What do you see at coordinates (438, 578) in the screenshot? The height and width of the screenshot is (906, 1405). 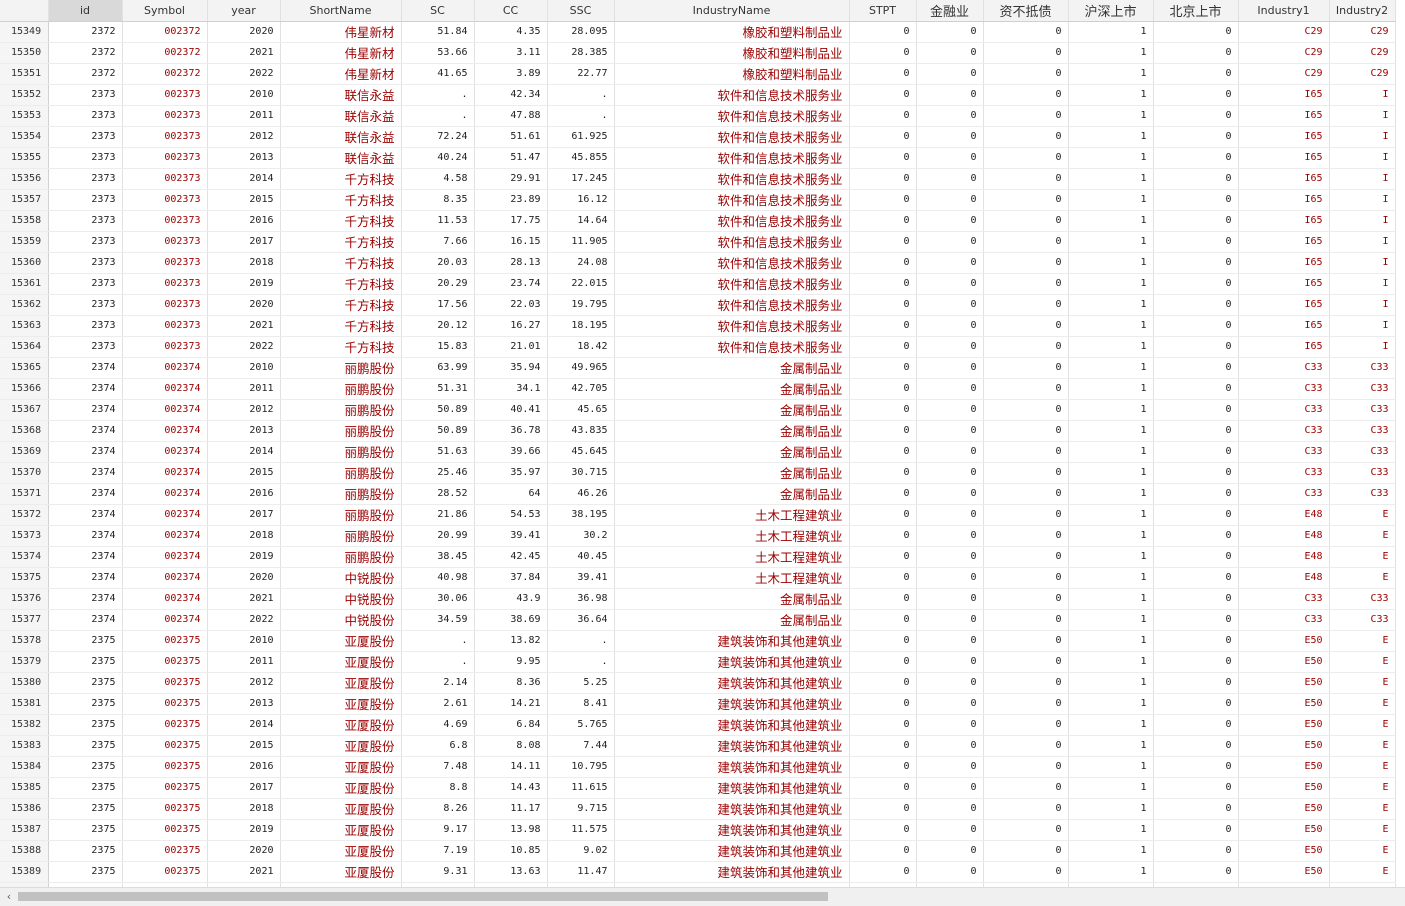 I see `table-cell: 40.98` at bounding box center [438, 578].